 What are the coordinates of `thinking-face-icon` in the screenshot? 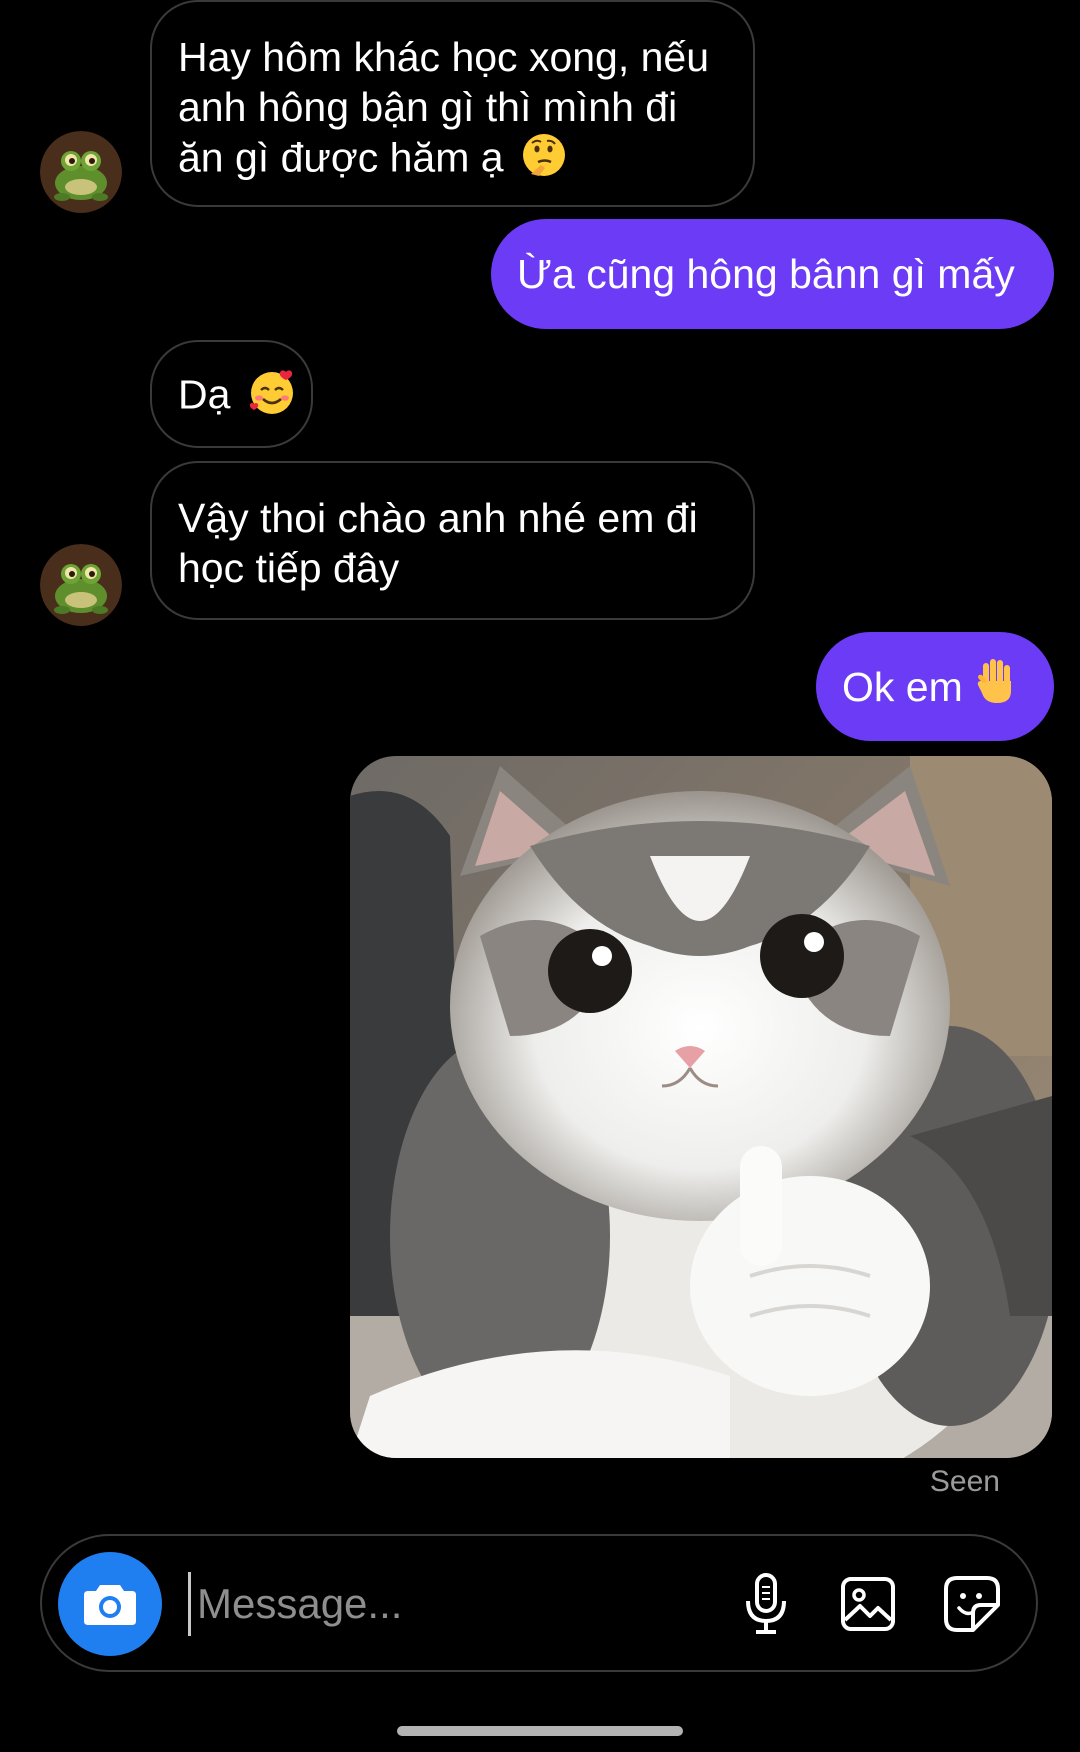 It's located at (544, 160).